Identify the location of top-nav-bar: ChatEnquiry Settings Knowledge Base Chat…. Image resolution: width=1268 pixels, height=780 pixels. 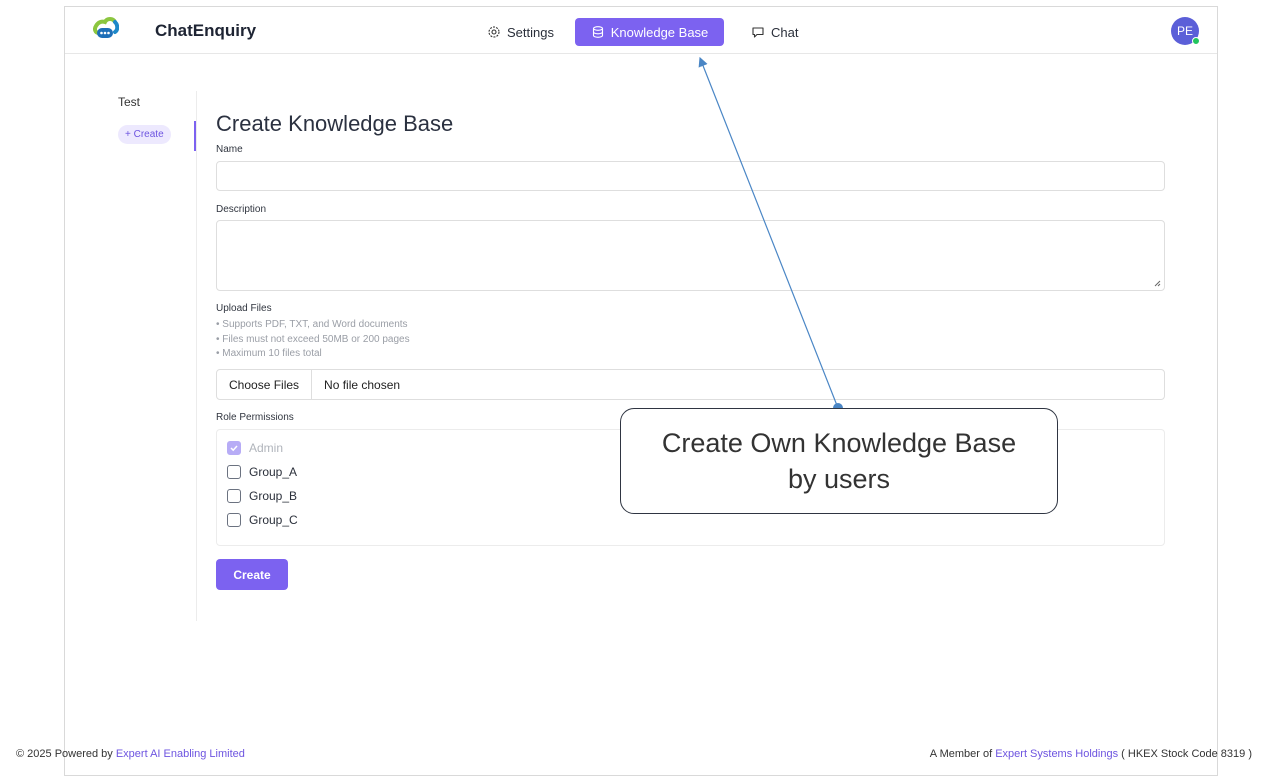
(641, 30).